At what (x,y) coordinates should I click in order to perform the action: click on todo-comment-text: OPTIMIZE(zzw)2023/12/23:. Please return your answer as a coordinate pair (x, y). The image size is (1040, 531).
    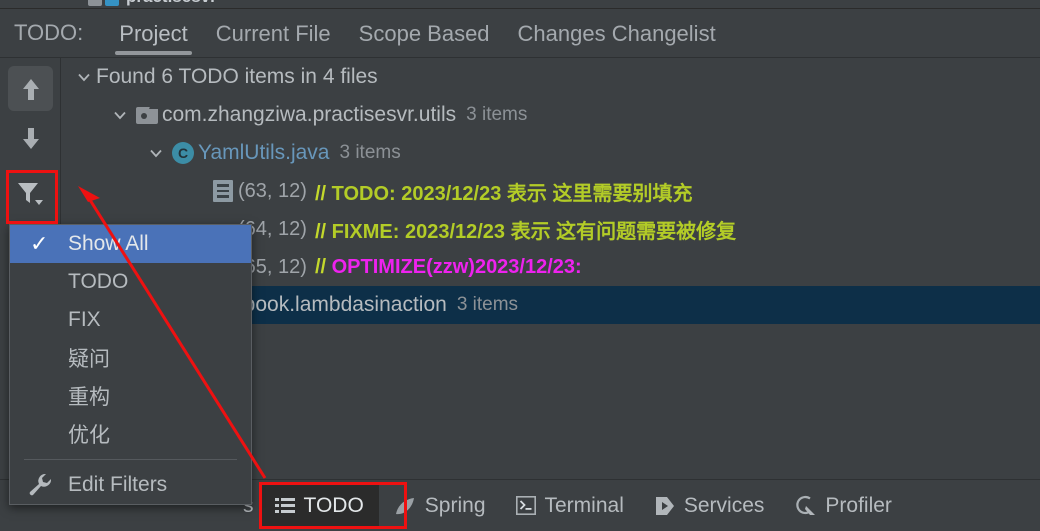
    Looking at the image, I should click on (454, 266).